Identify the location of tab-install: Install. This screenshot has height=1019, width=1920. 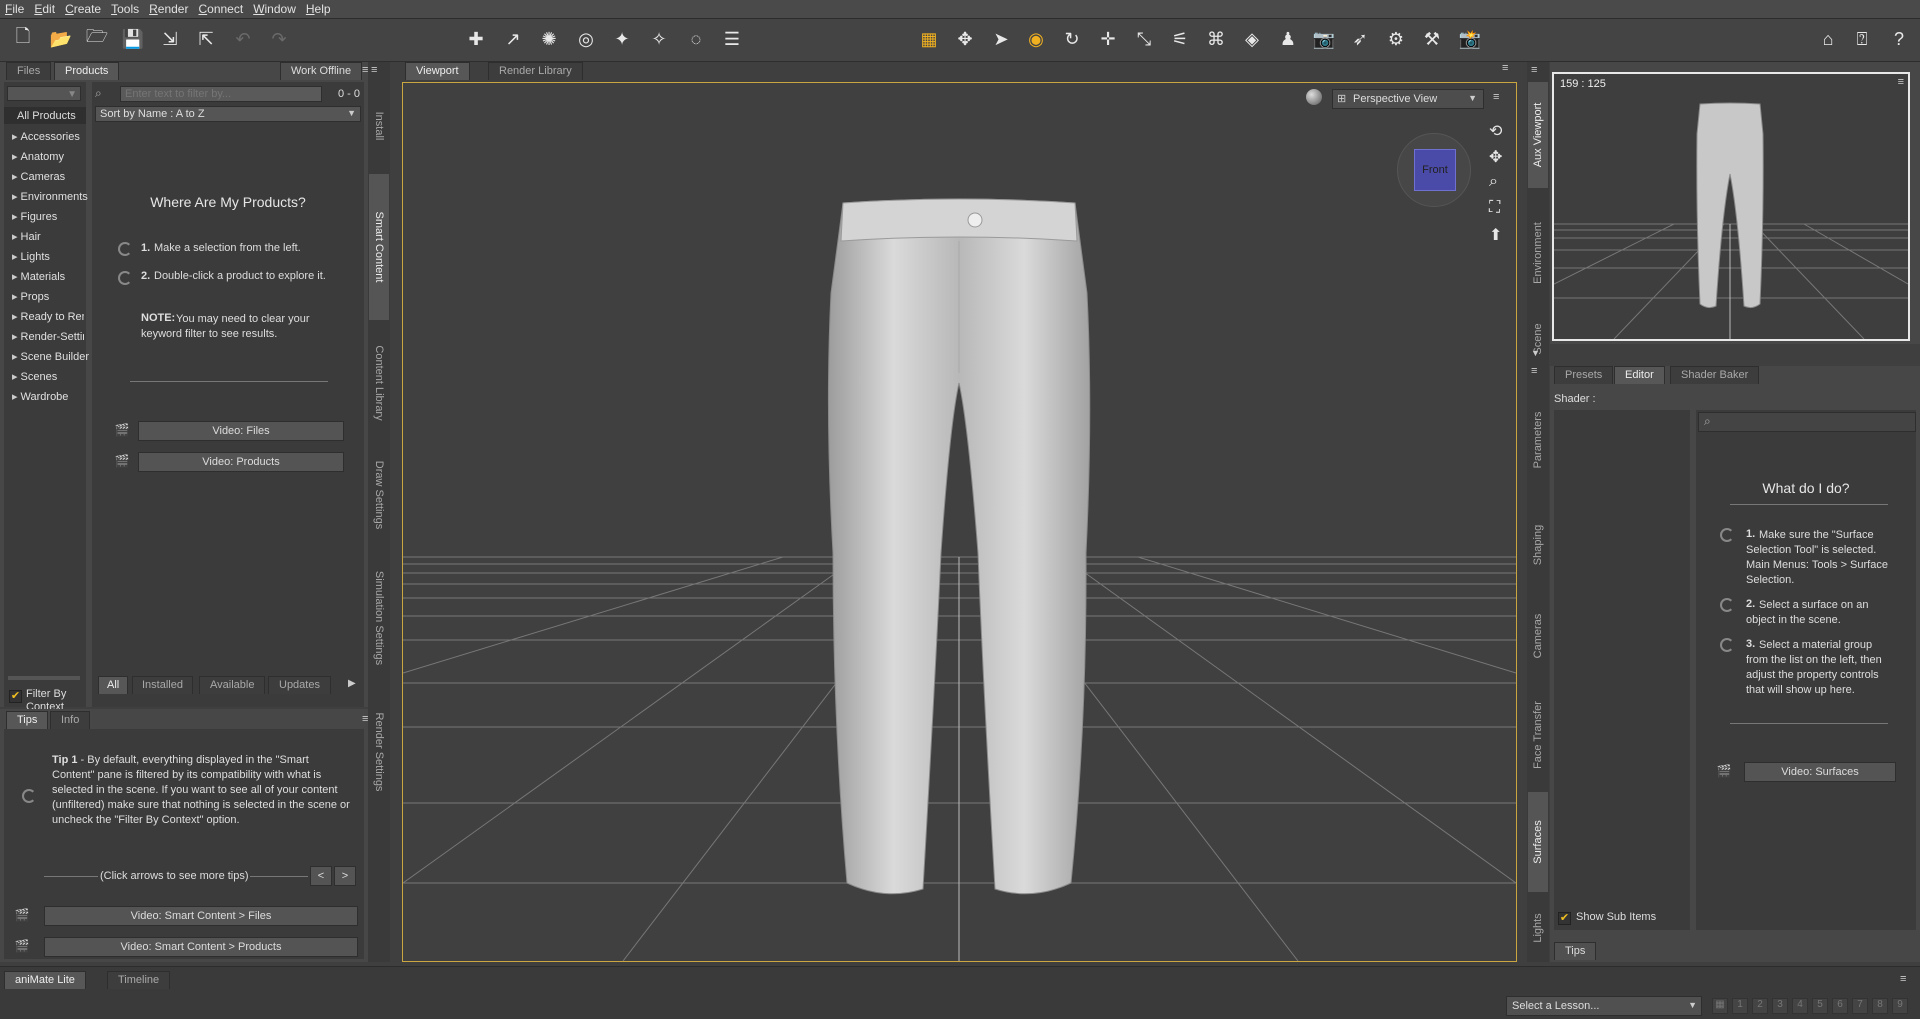
(379, 126).